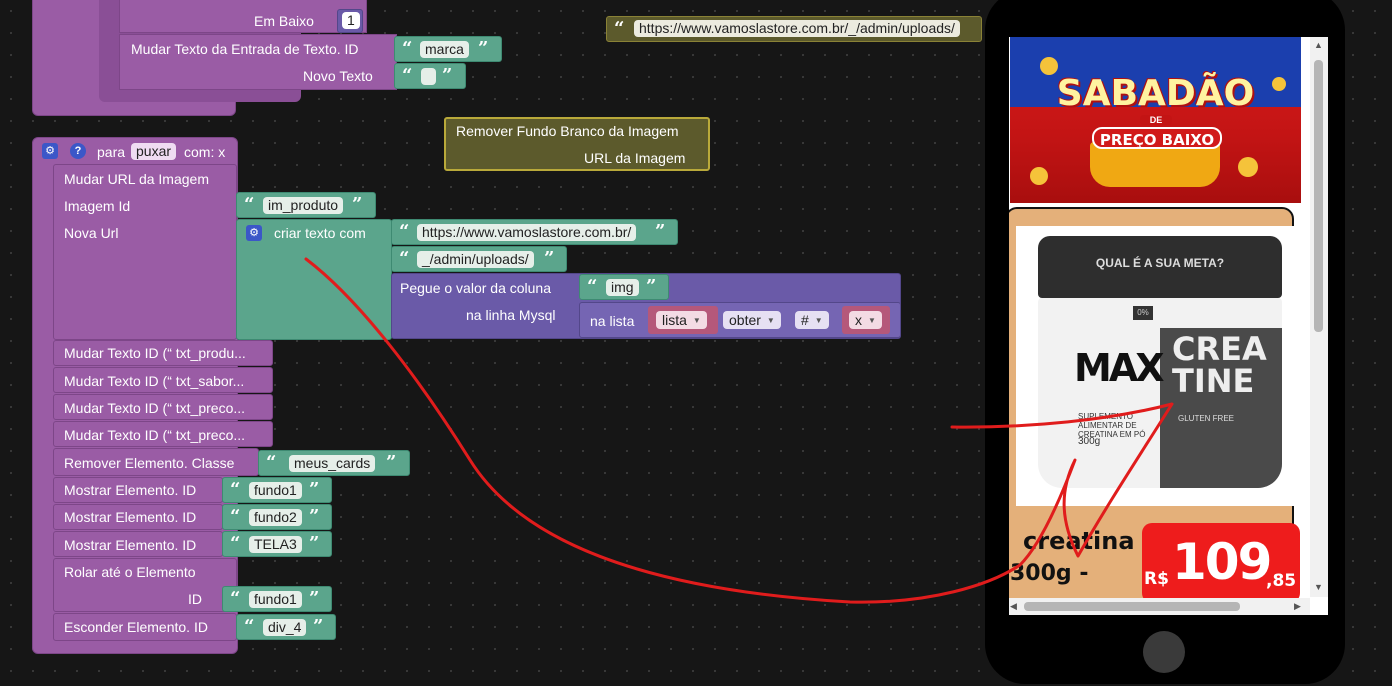 Image resolution: width=1392 pixels, height=686 pixels. I want to click on remove-bg-title: Remover Fundo Branco da Imagem, so click(567, 131).